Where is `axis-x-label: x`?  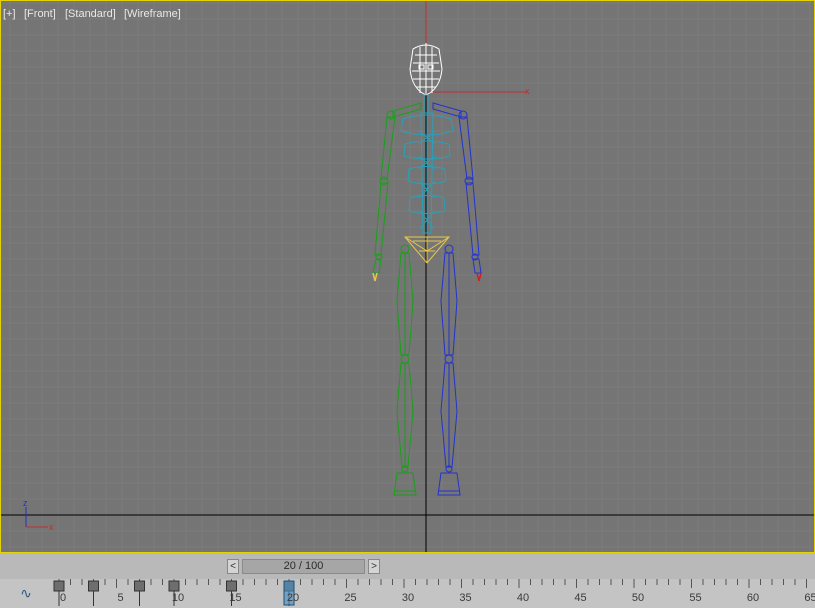 axis-x-label: x is located at coordinates (51, 527).